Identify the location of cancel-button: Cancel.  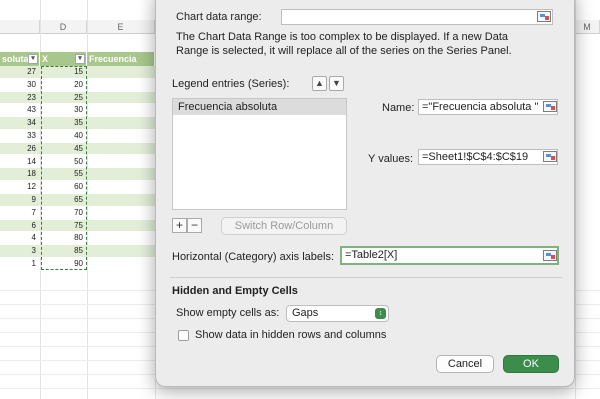
(465, 364).